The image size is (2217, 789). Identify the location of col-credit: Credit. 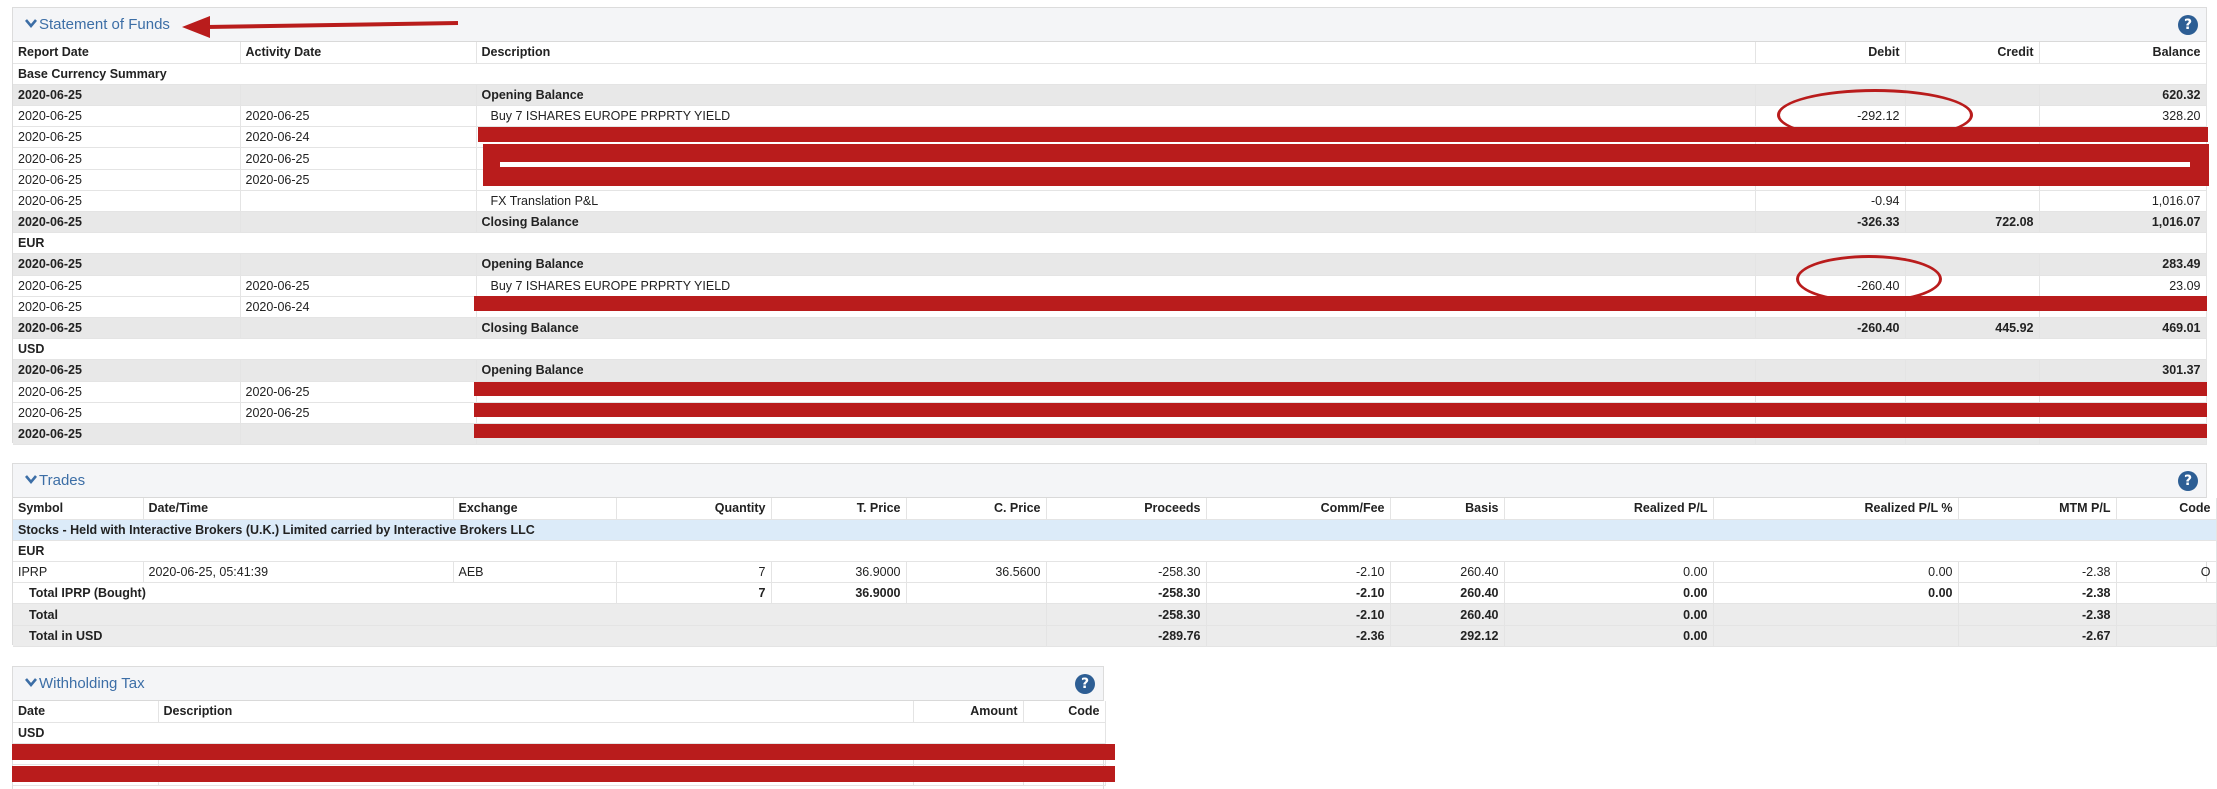
(1972, 53).